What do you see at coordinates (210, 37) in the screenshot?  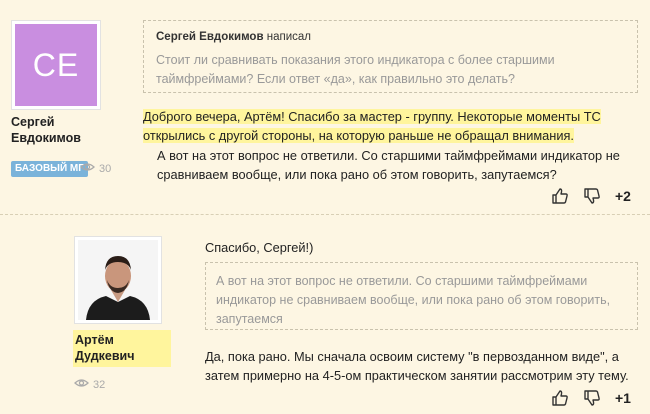 I see `quote-author: Сергей Евдокимов` at bounding box center [210, 37].